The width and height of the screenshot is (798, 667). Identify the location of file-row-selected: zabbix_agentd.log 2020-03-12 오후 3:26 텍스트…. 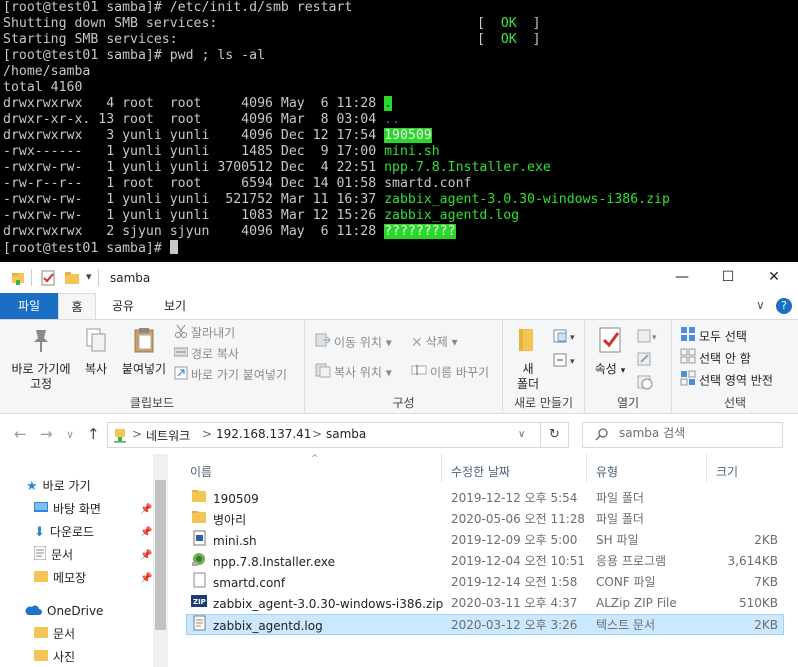
(485, 624).